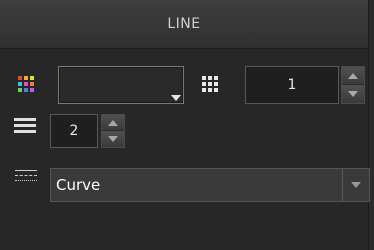 This screenshot has height=250, width=374. What do you see at coordinates (74, 131) in the screenshot?
I see `line-width-field: 2` at bounding box center [74, 131].